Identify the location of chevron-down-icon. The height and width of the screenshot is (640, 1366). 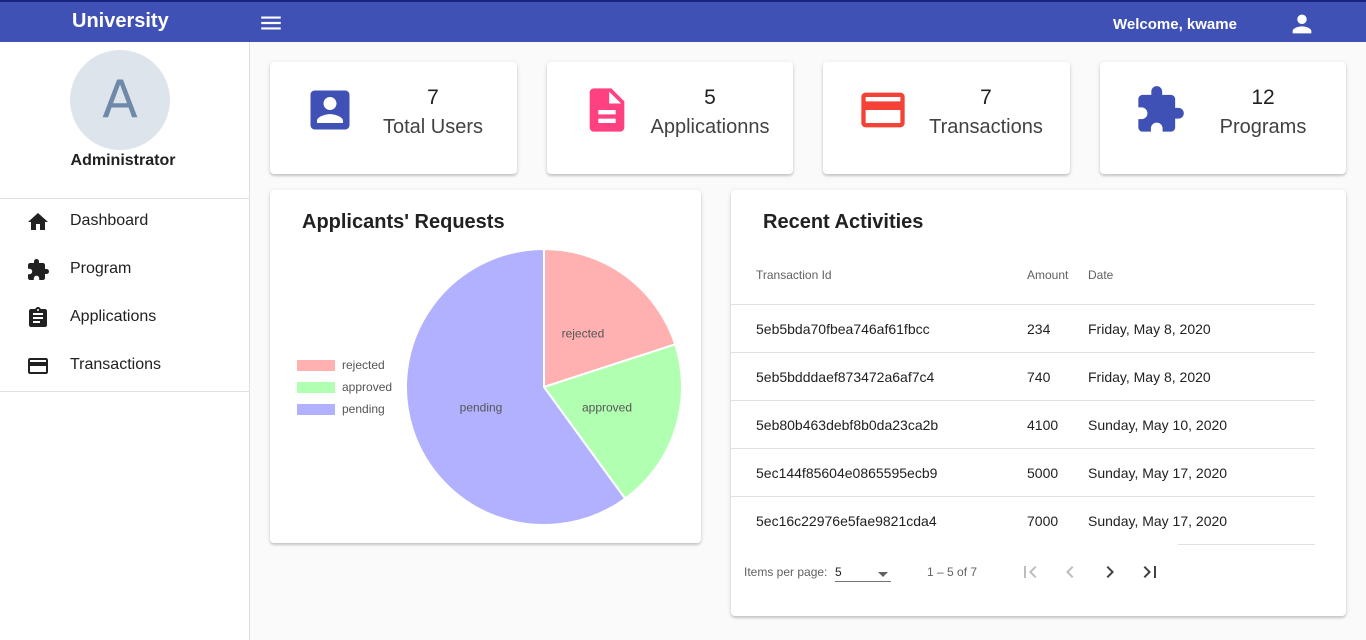
(883, 575).